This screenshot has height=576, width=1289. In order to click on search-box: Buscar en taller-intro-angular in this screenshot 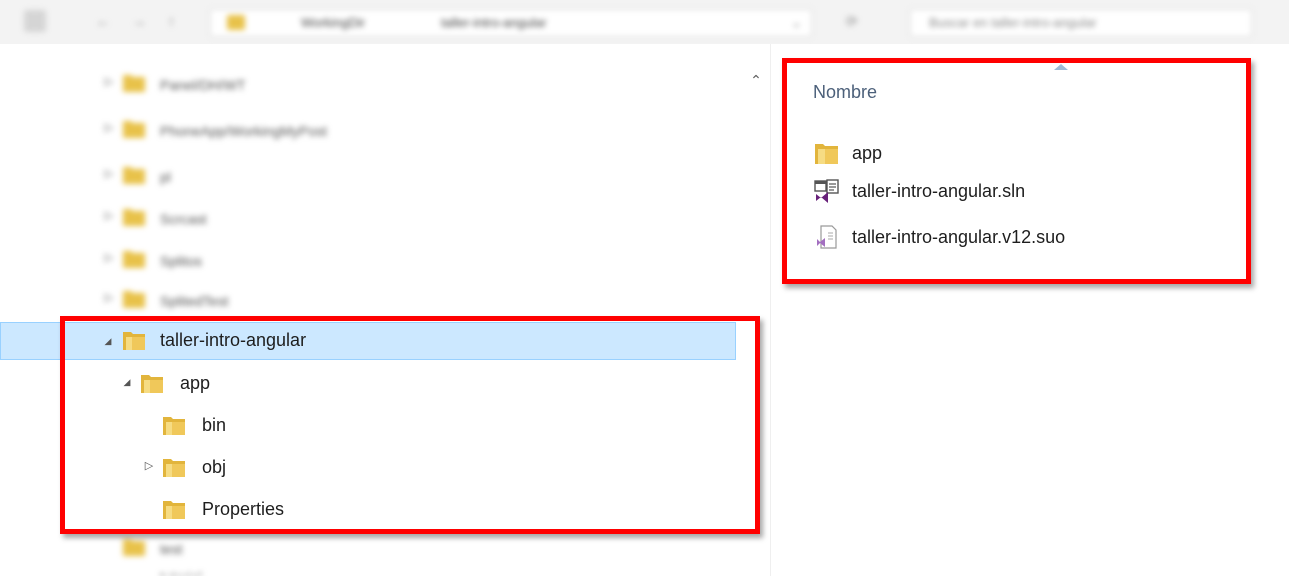, I will do `click(1081, 23)`.